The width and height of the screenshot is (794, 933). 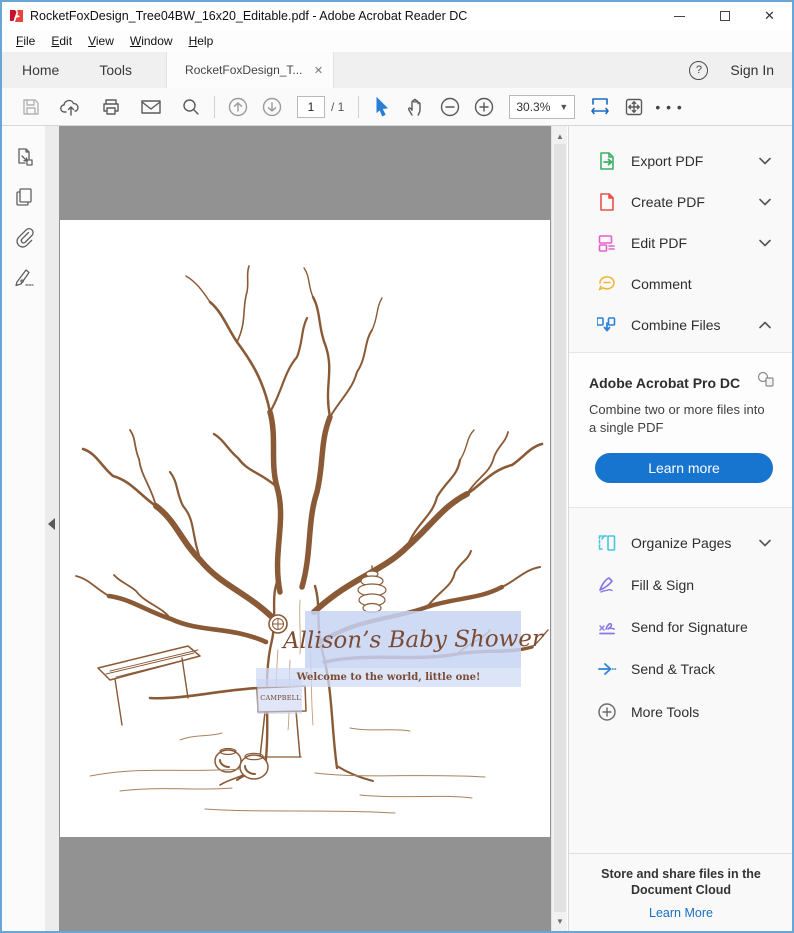 I want to click on organize-pages-tool: Organize Pages, so click(x=680, y=542).